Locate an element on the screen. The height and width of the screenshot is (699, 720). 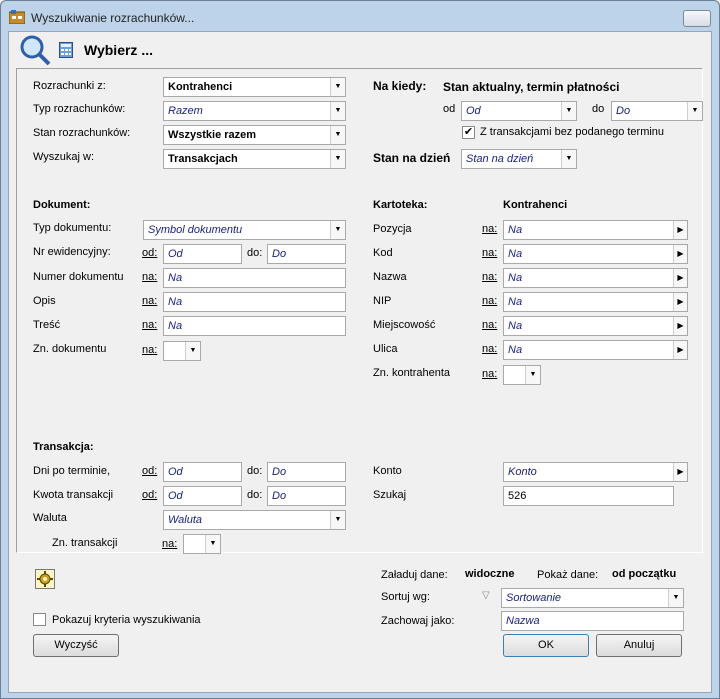
app-icon is located at coordinates (17, 17).